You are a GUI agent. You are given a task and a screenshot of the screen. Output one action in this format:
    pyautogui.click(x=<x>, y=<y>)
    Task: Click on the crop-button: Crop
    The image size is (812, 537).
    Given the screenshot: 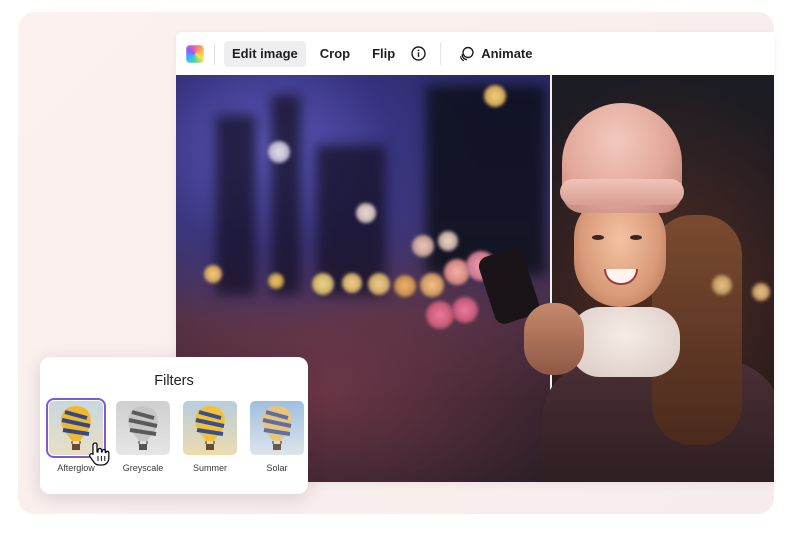 What is the action you would take?
    pyautogui.click(x=335, y=54)
    